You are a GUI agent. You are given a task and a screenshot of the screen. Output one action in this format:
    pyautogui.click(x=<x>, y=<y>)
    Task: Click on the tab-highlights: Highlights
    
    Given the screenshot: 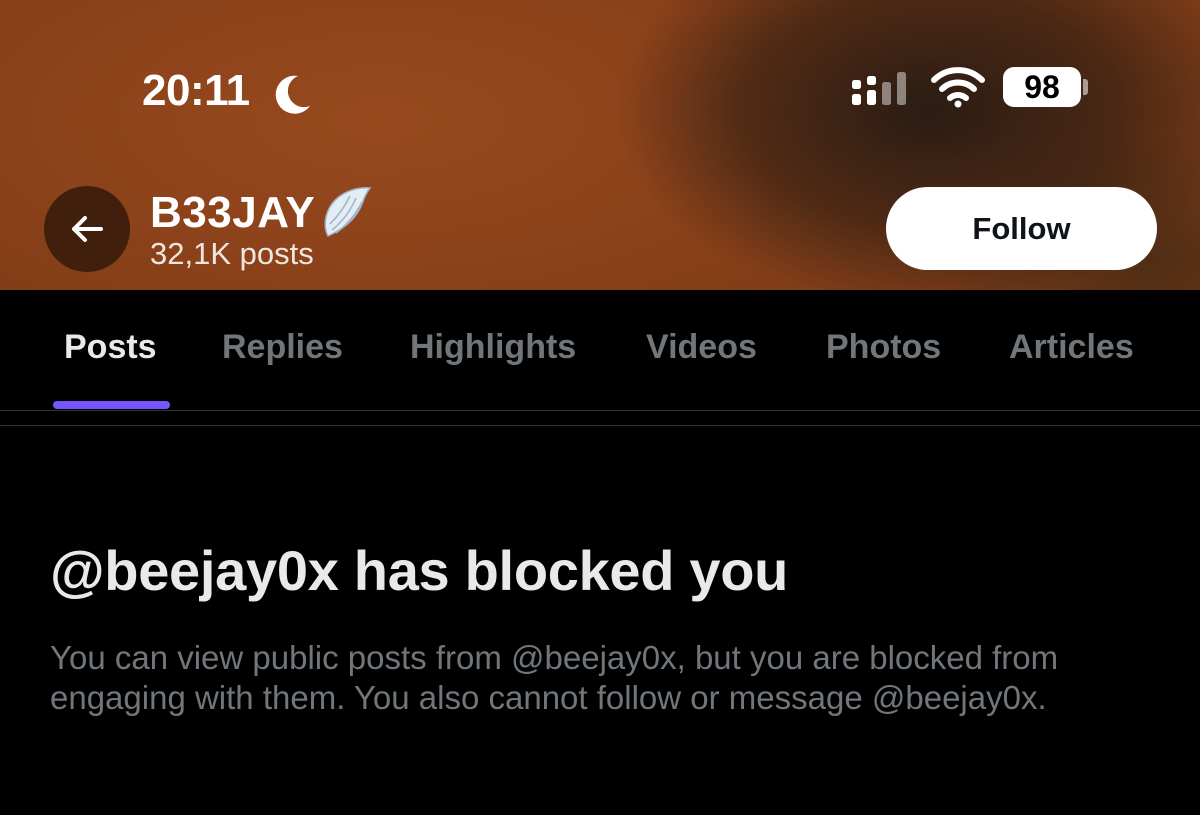 What is the action you would take?
    pyautogui.click(x=493, y=347)
    